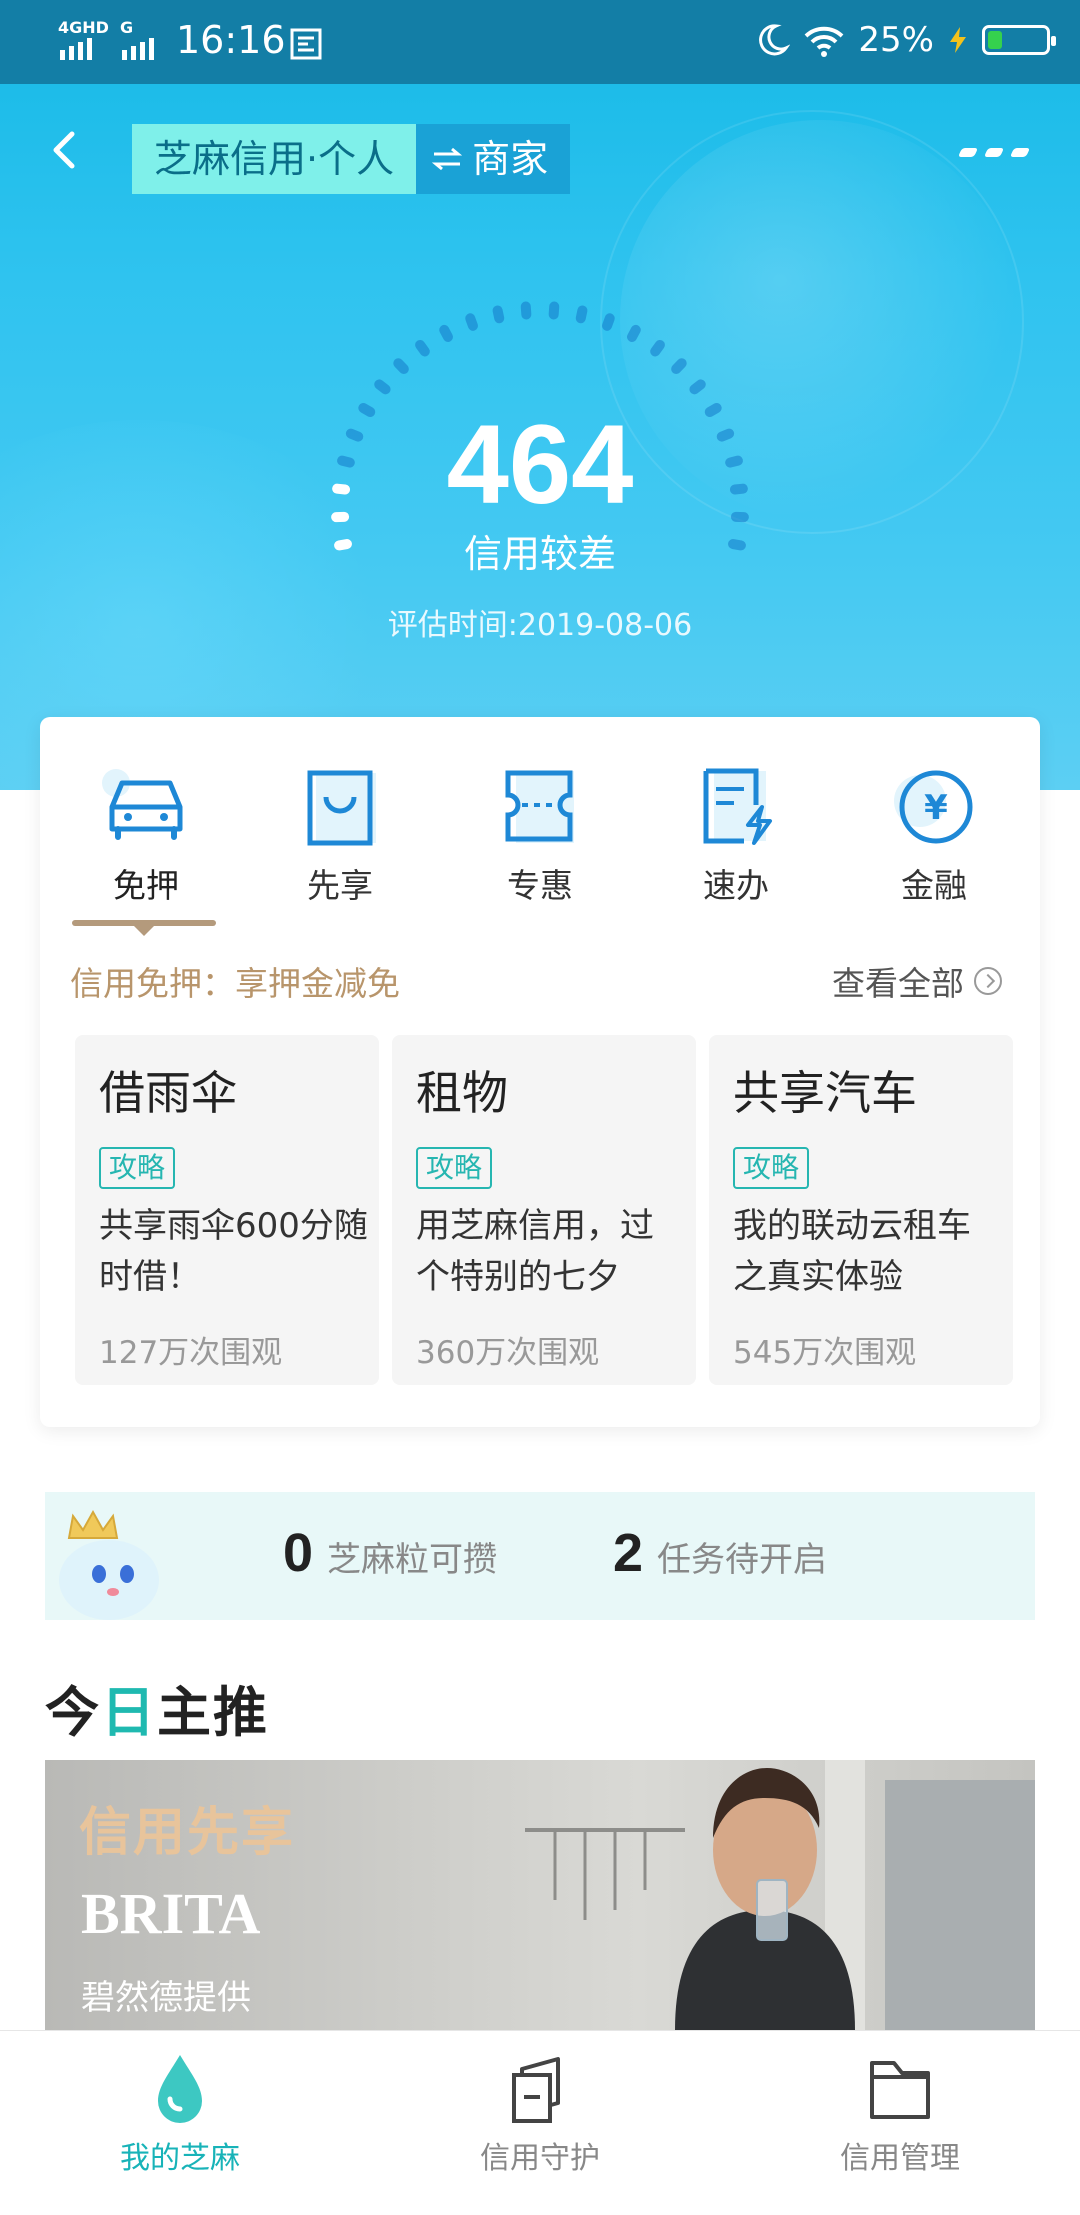  I want to click on status-bar: 4GHD G 16:16 25%, so click(540, 42).